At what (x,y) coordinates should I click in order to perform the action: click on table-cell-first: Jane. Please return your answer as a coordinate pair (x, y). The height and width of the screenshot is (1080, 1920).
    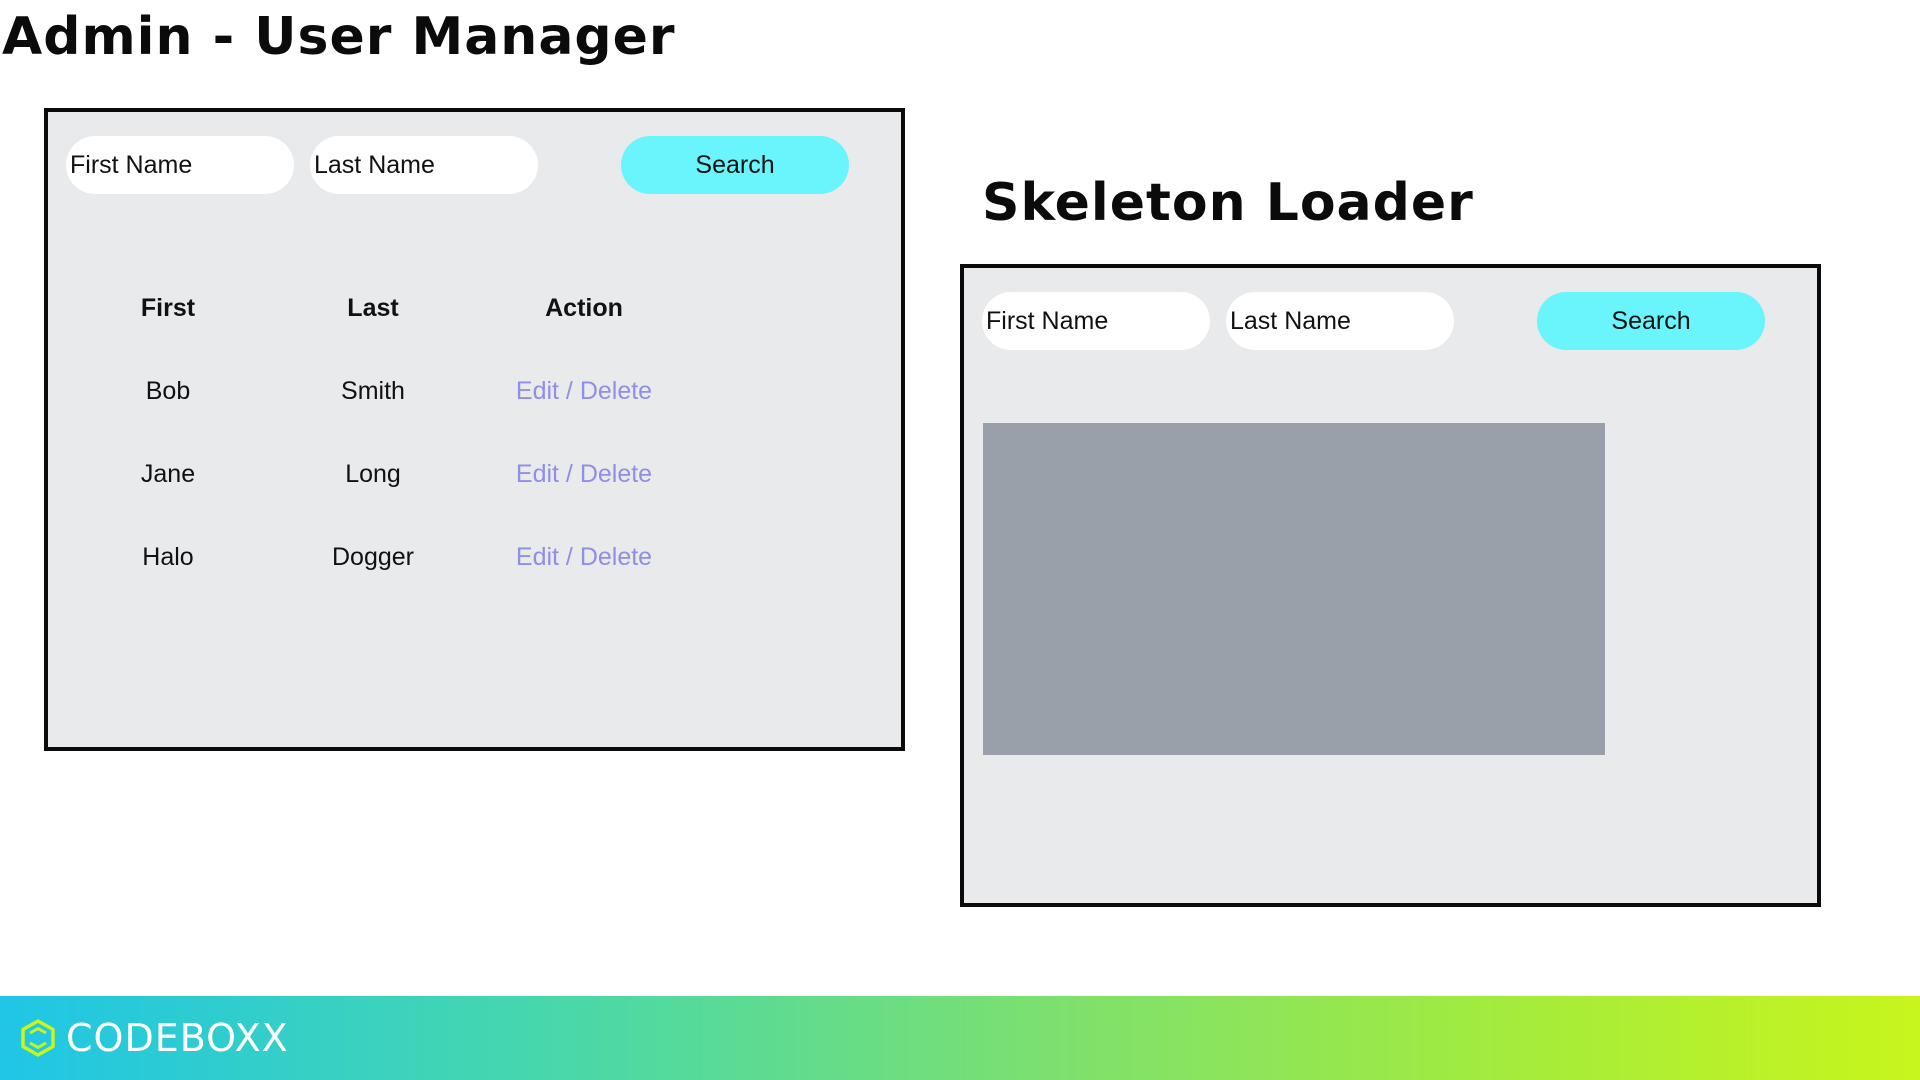
    Looking at the image, I should click on (168, 474).